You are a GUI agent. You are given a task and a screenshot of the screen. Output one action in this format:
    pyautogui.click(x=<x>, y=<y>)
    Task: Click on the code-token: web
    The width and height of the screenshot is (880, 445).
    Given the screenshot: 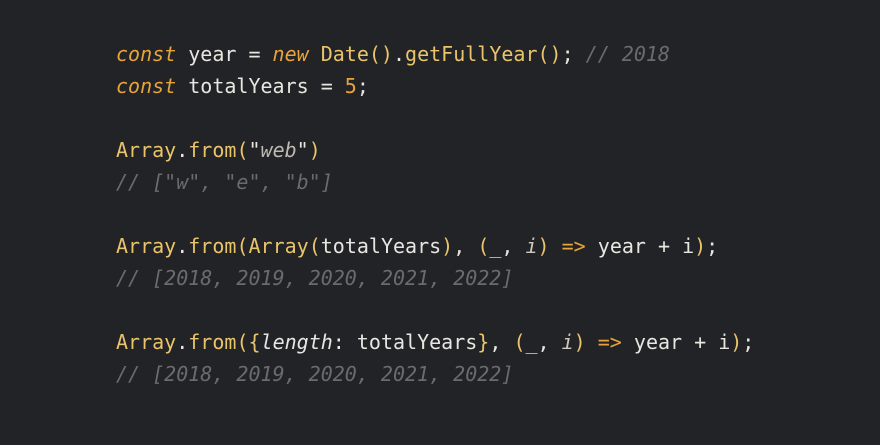 What is the action you would take?
    pyautogui.click(x=278, y=150)
    